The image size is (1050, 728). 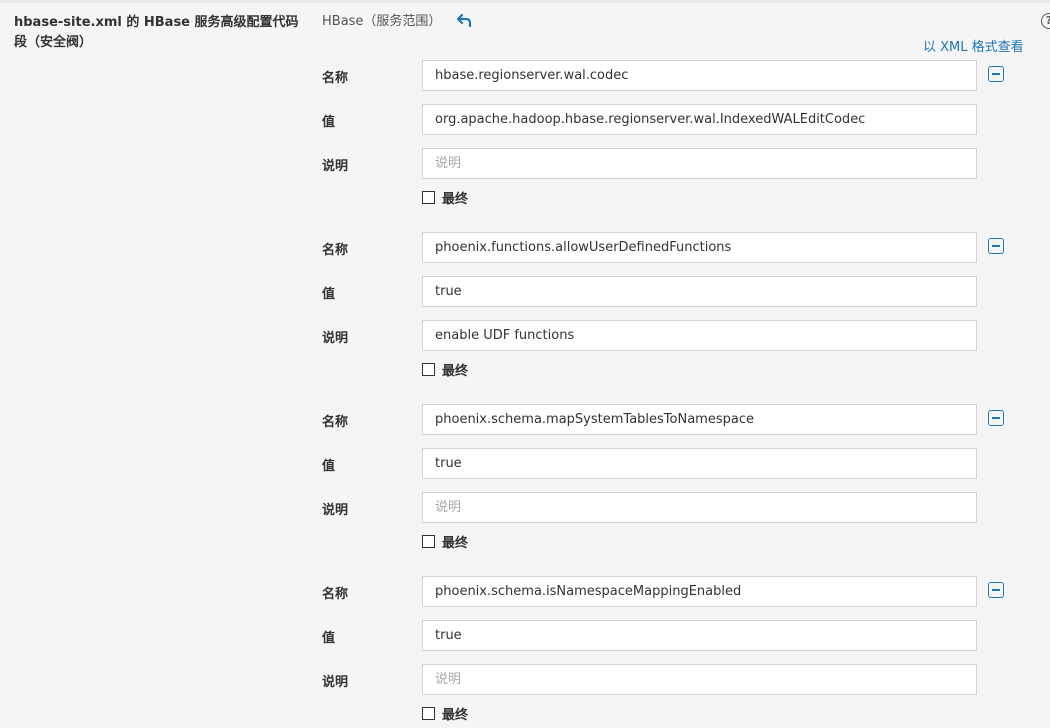 What do you see at coordinates (465, 20) in the screenshot?
I see `undo-arrow-icon` at bounding box center [465, 20].